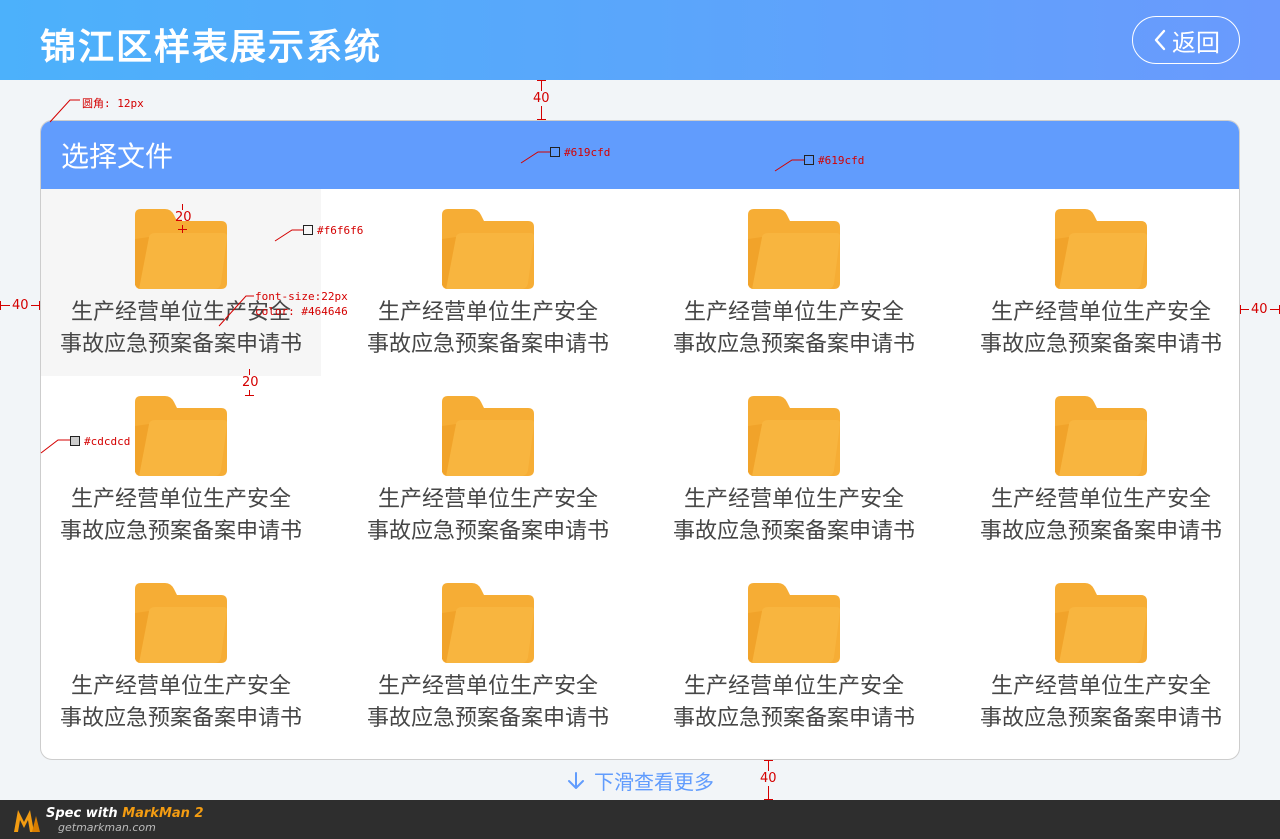  What do you see at coordinates (1259, 309) in the screenshot?
I see `annotation-gap-right: 40` at bounding box center [1259, 309].